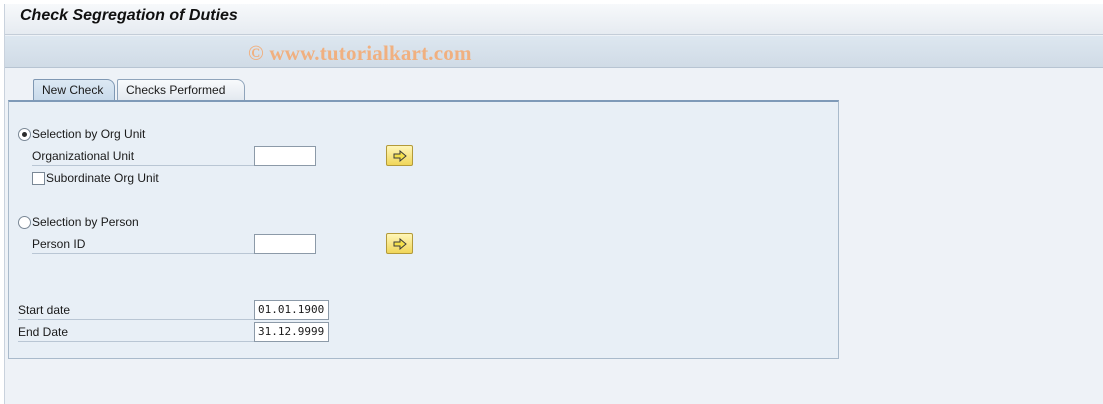  What do you see at coordinates (285, 156) in the screenshot?
I see `org-unit-input` at bounding box center [285, 156].